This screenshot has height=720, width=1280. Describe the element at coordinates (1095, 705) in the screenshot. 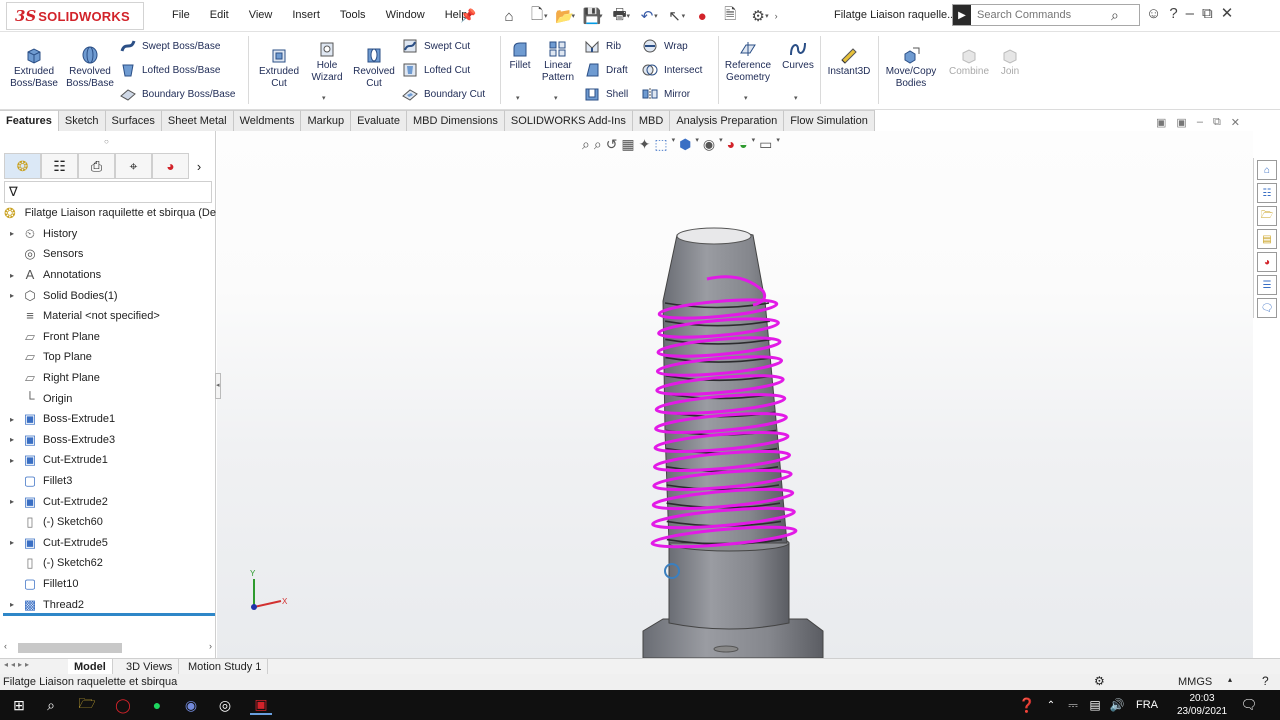

I see `network-tray-icon: ▤` at that location.